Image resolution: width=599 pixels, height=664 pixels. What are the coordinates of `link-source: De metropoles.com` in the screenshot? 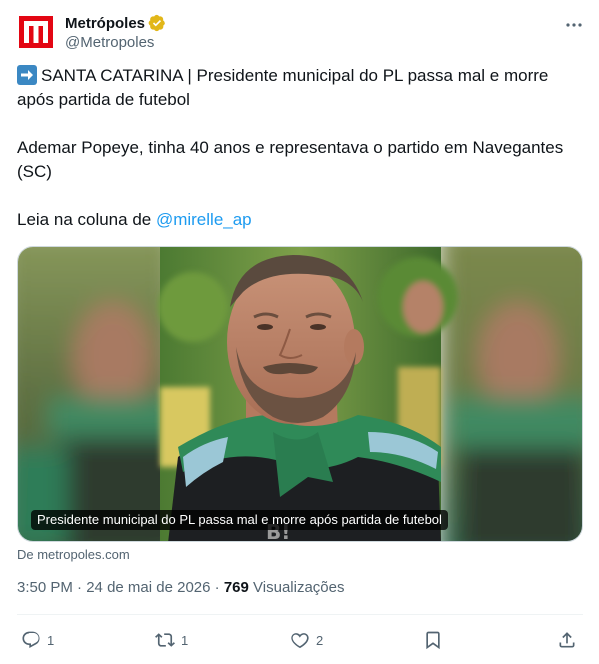 It's located at (73, 554).